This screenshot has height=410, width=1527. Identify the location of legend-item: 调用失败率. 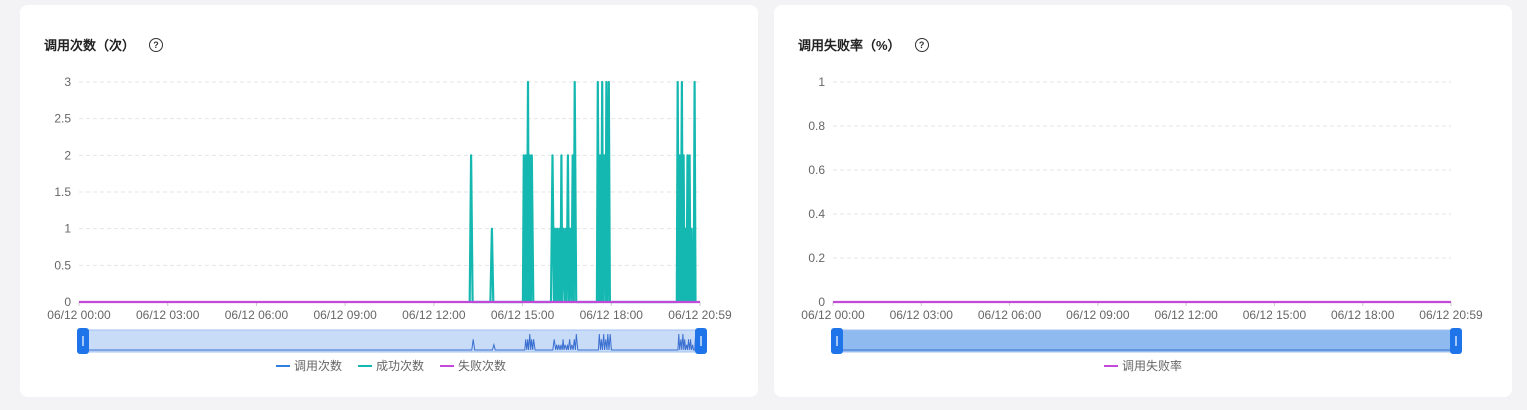
(1143, 365).